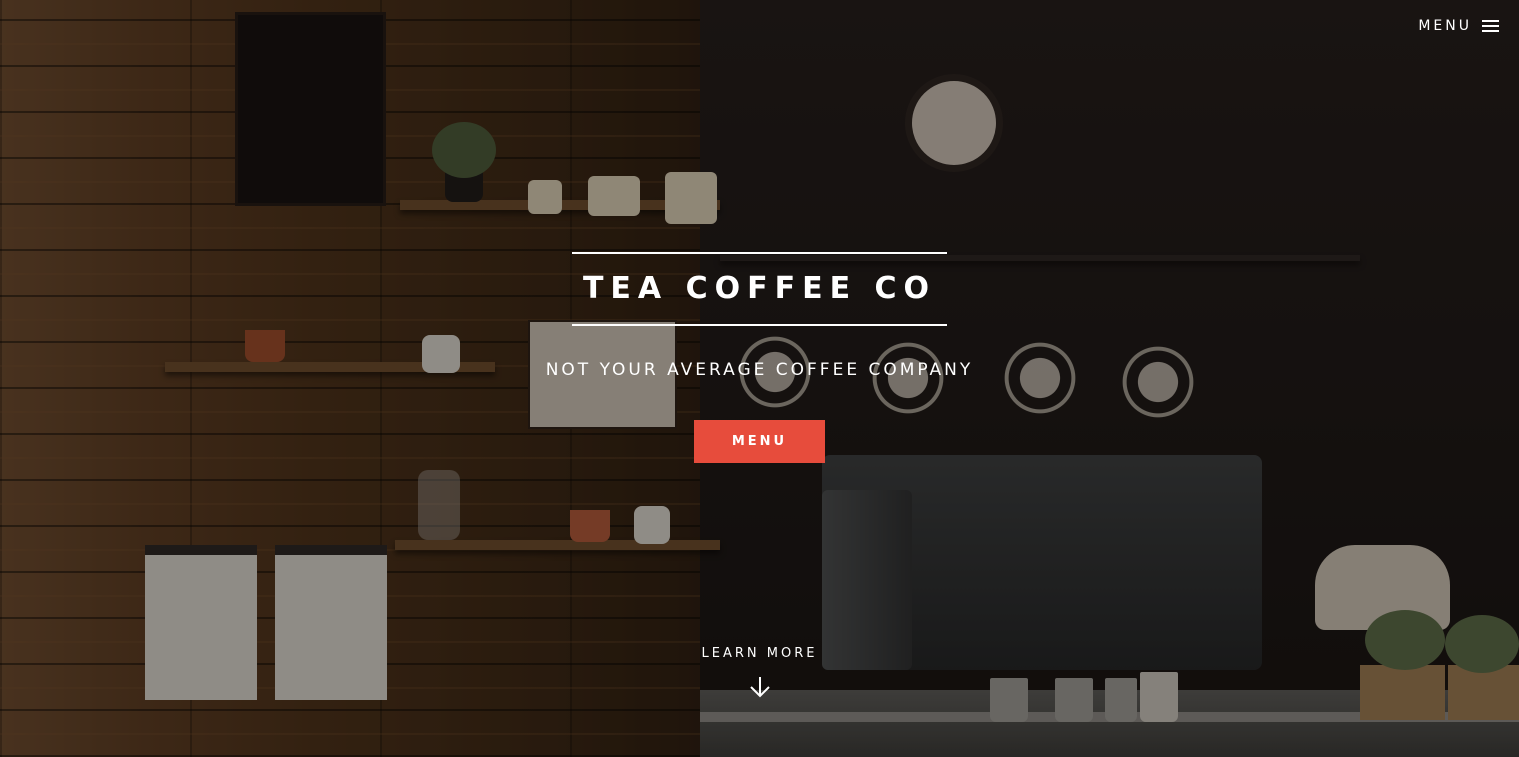  I want to click on title-bottom-rule, so click(759, 325).